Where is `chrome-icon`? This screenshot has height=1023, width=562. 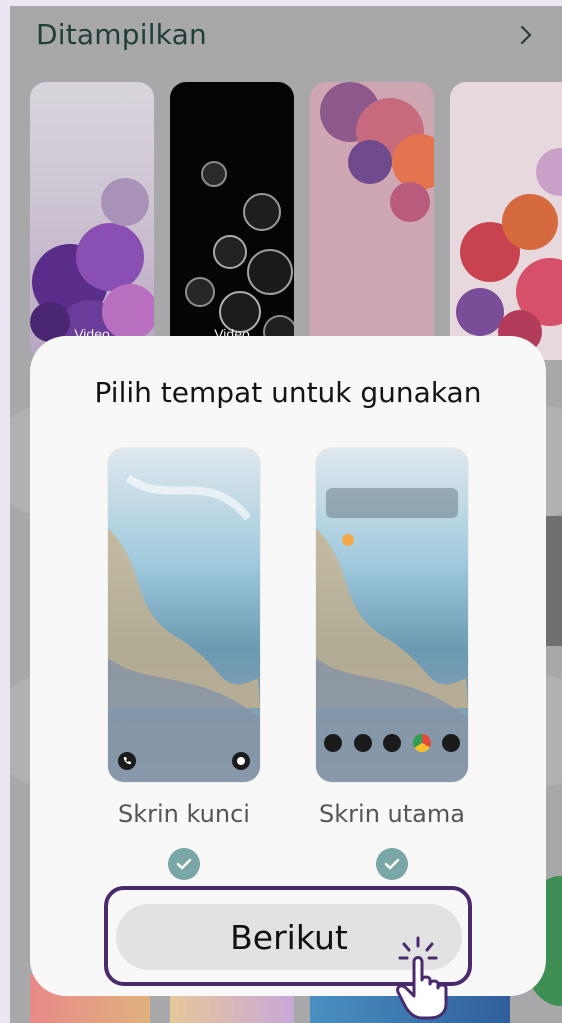
chrome-icon is located at coordinates (421, 743).